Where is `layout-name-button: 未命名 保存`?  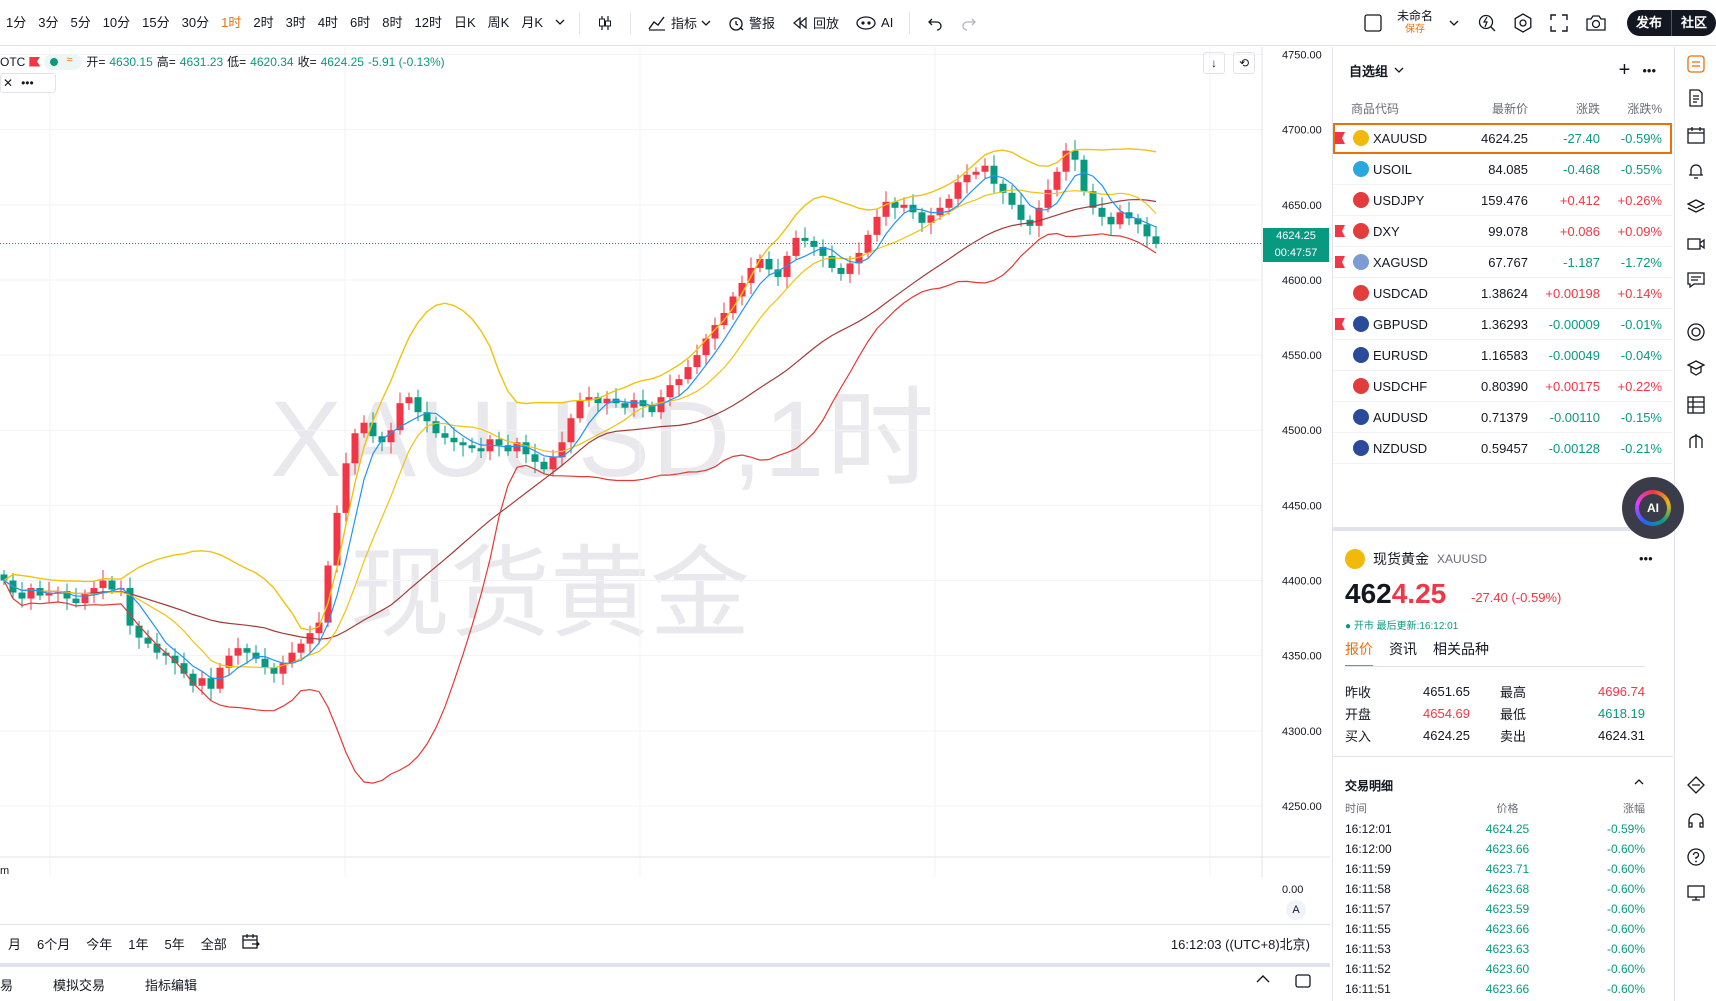 layout-name-button: 未命名 保存 is located at coordinates (1415, 23).